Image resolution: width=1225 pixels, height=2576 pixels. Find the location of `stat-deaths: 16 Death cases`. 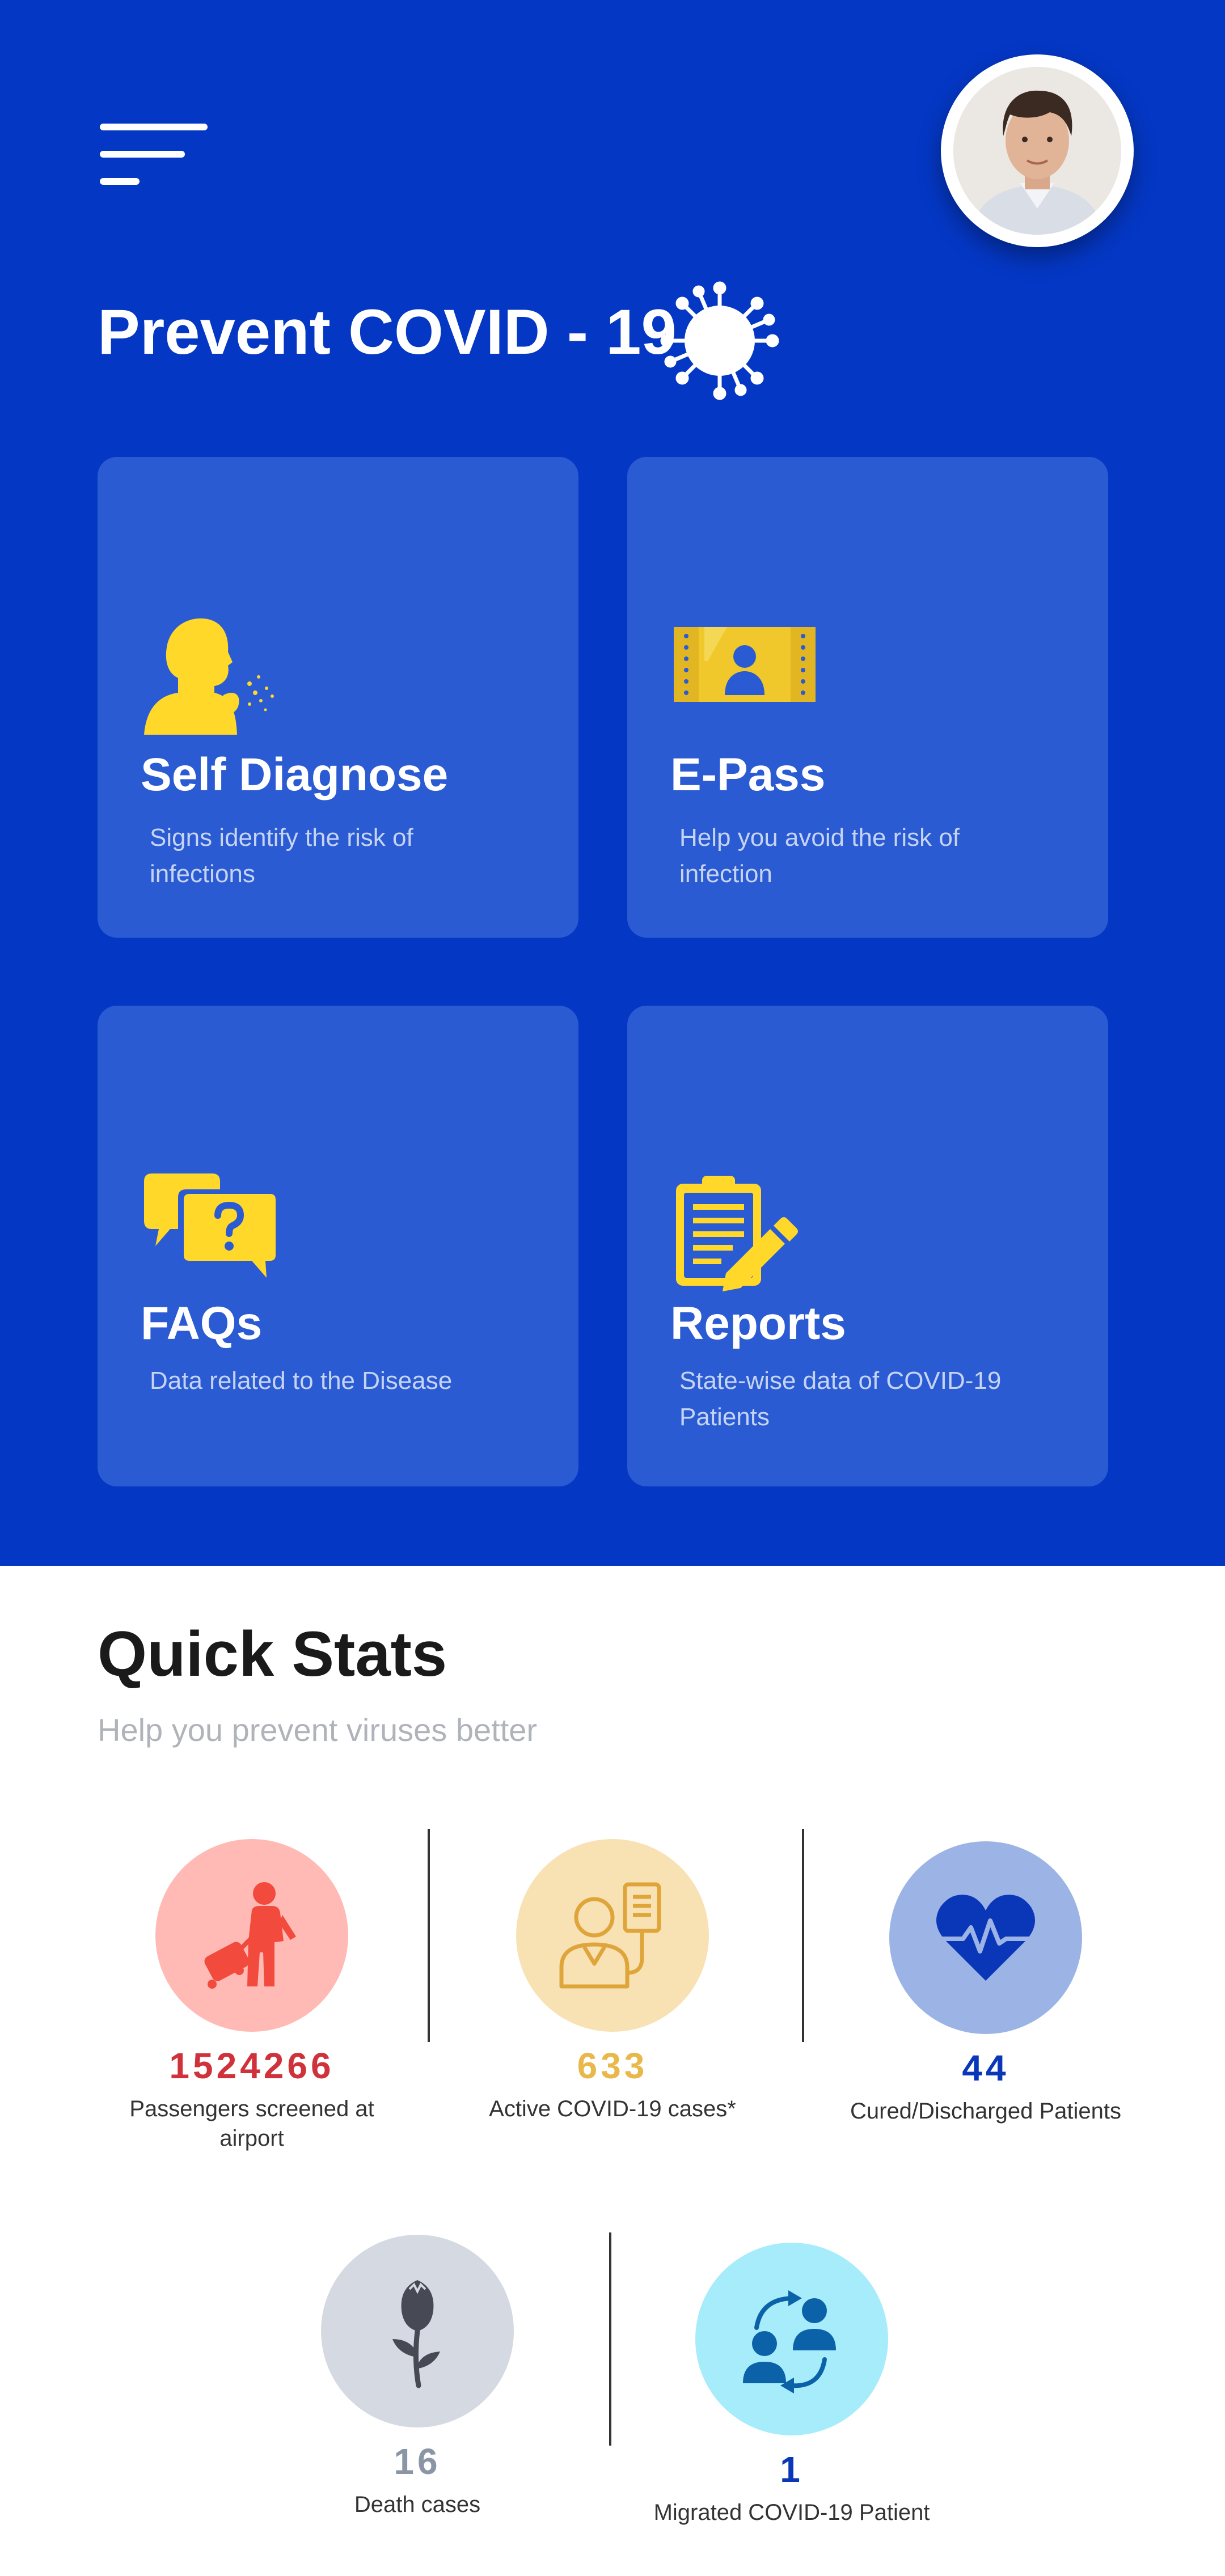

stat-deaths: 16 Death cases is located at coordinates (418, 2377).